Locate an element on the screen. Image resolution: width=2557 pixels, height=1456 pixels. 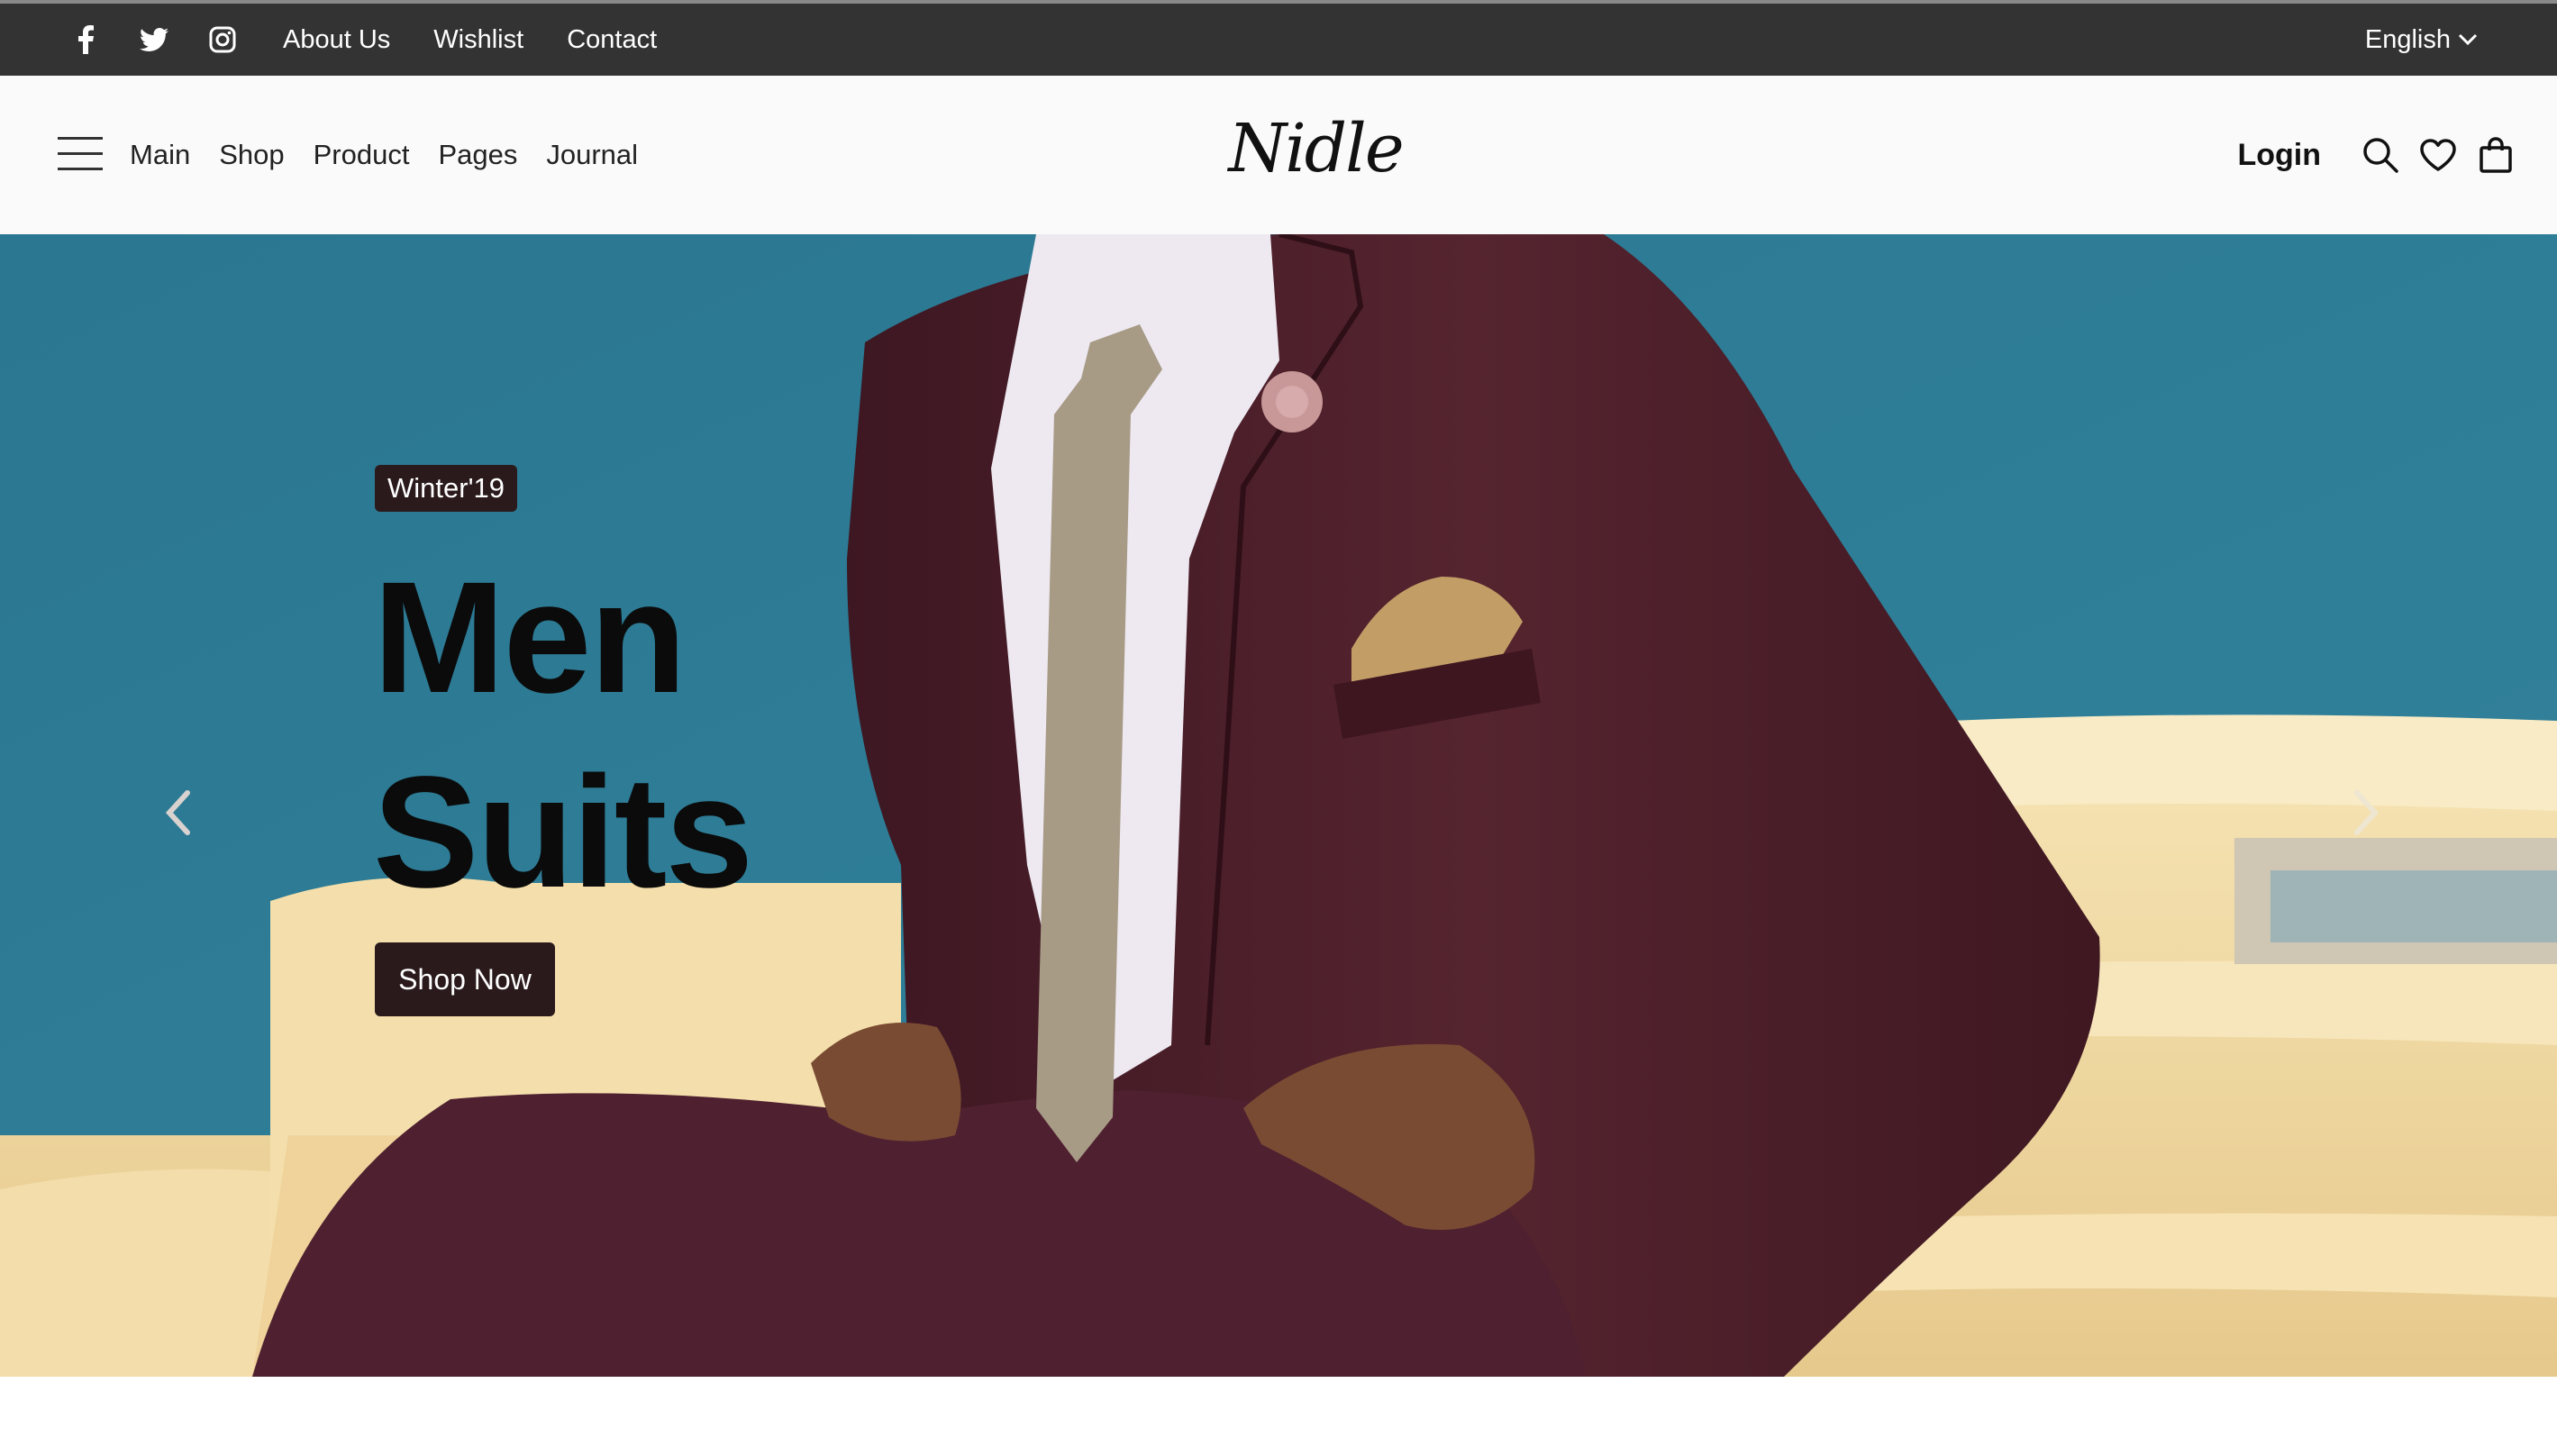
nav-item-main: Main is located at coordinates (160, 155).